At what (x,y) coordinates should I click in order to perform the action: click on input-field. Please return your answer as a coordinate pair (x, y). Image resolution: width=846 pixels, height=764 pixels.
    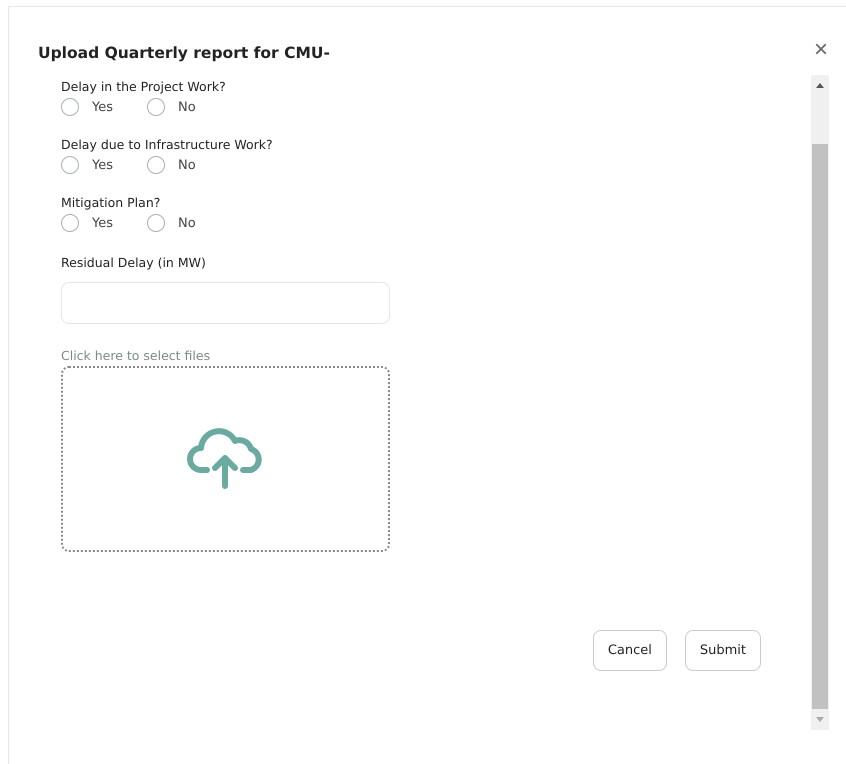
    Looking at the image, I should click on (225, 303).